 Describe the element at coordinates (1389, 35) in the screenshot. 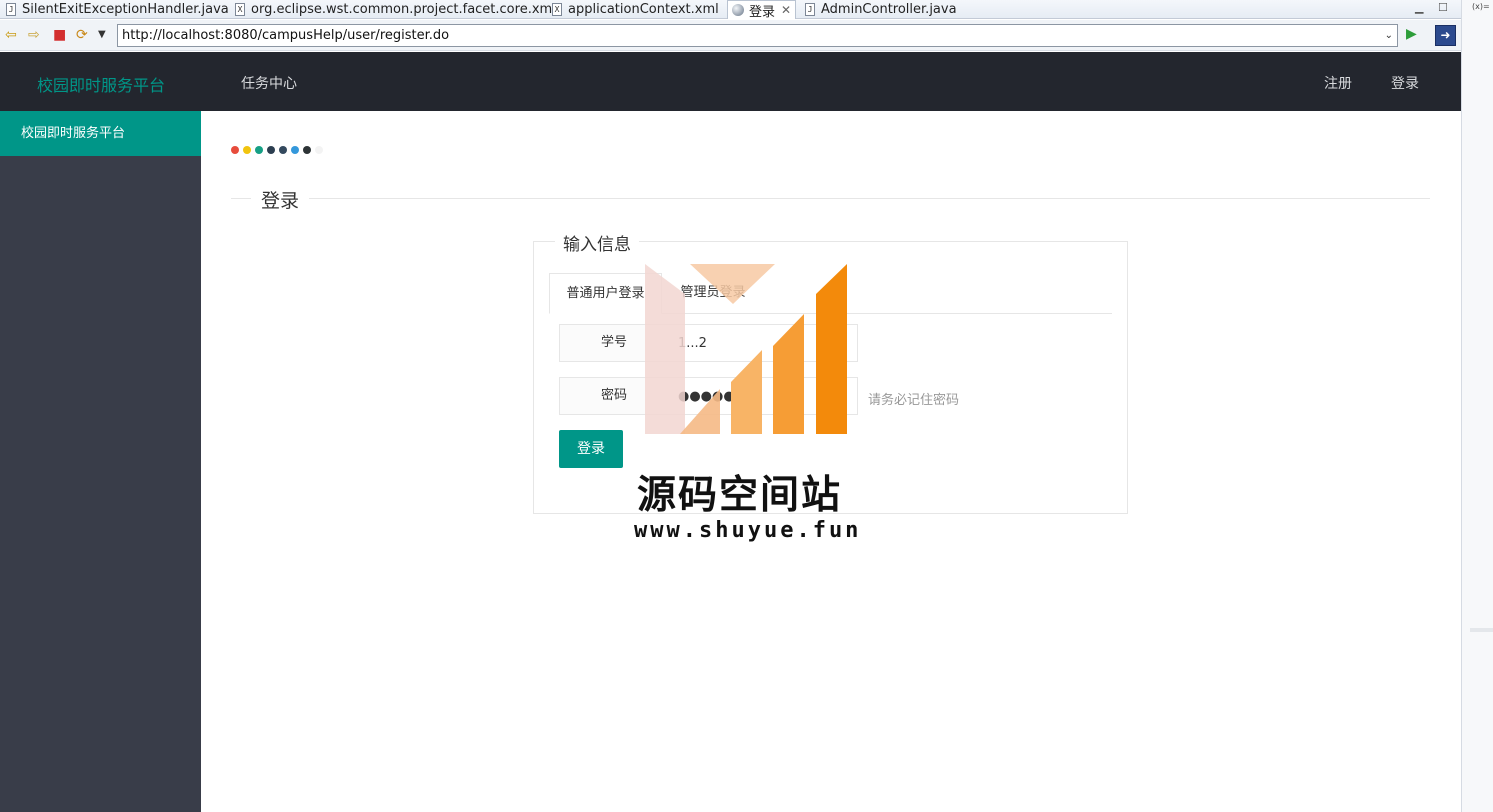

I see `chevron-down-icon: ⌄` at that location.